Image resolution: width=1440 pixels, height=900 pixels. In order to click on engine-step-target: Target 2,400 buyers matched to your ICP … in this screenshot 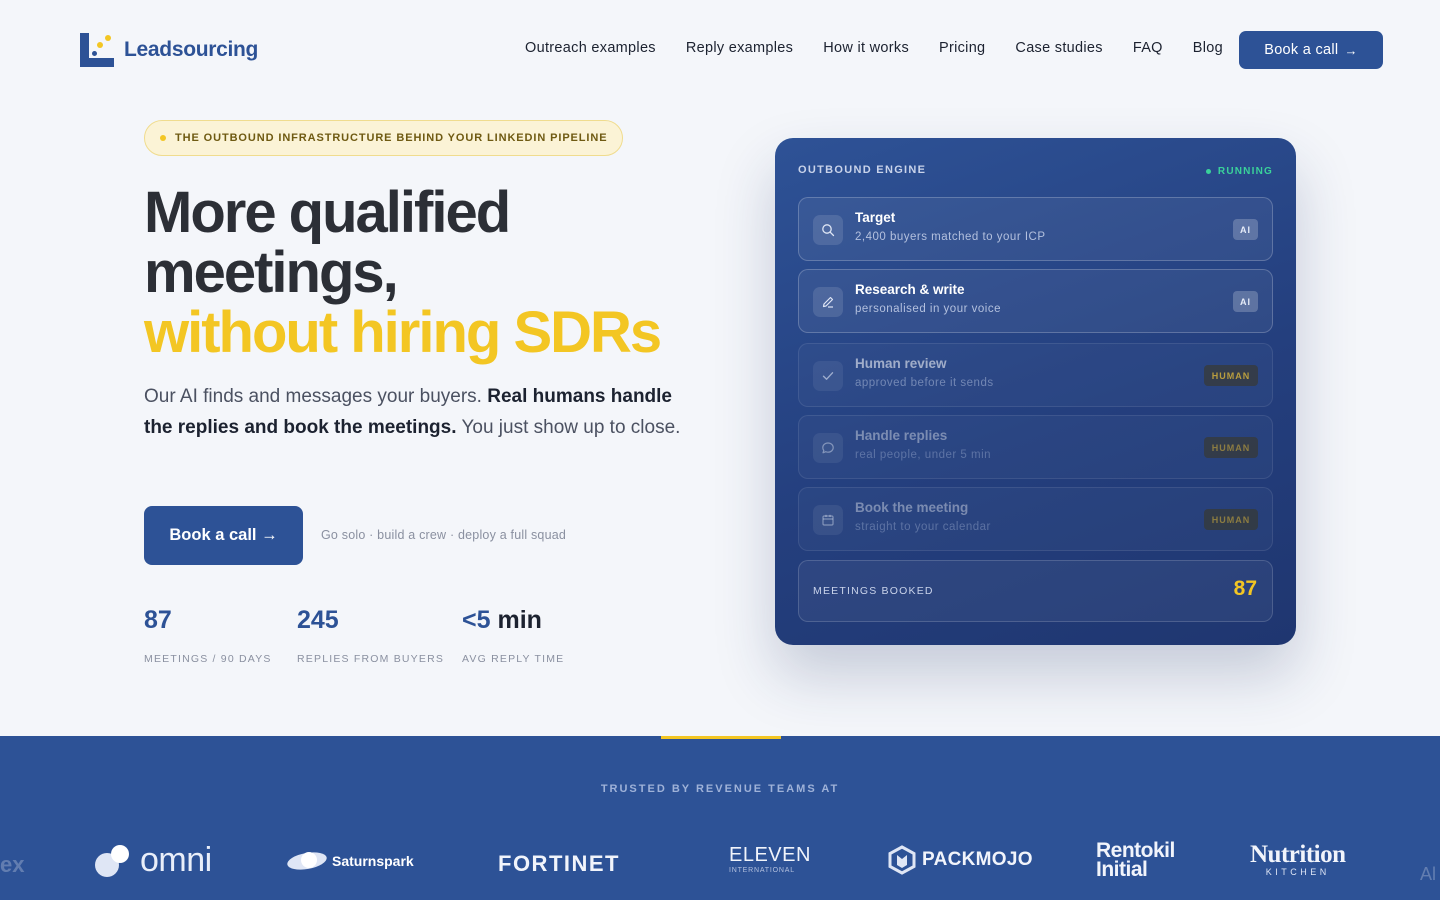, I will do `click(1035, 229)`.